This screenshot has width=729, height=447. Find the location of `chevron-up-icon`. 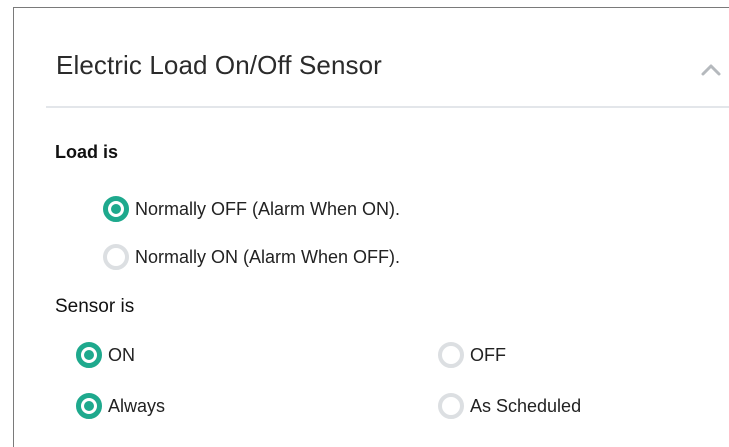

chevron-up-icon is located at coordinates (711, 70).